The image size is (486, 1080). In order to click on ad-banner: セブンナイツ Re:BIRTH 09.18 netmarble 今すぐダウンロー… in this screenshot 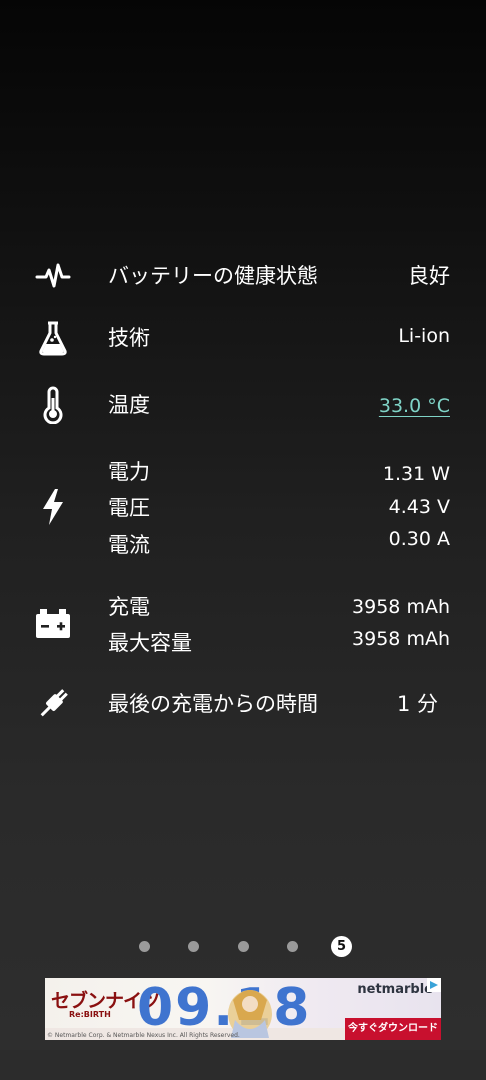, I will do `click(243, 1009)`.